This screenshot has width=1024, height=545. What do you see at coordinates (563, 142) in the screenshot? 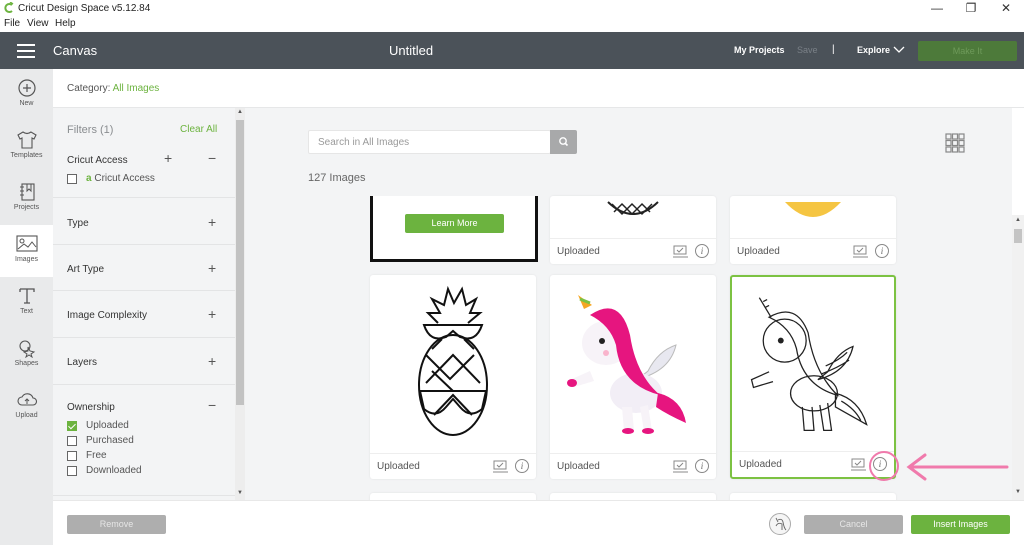
I see `search-button` at bounding box center [563, 142].